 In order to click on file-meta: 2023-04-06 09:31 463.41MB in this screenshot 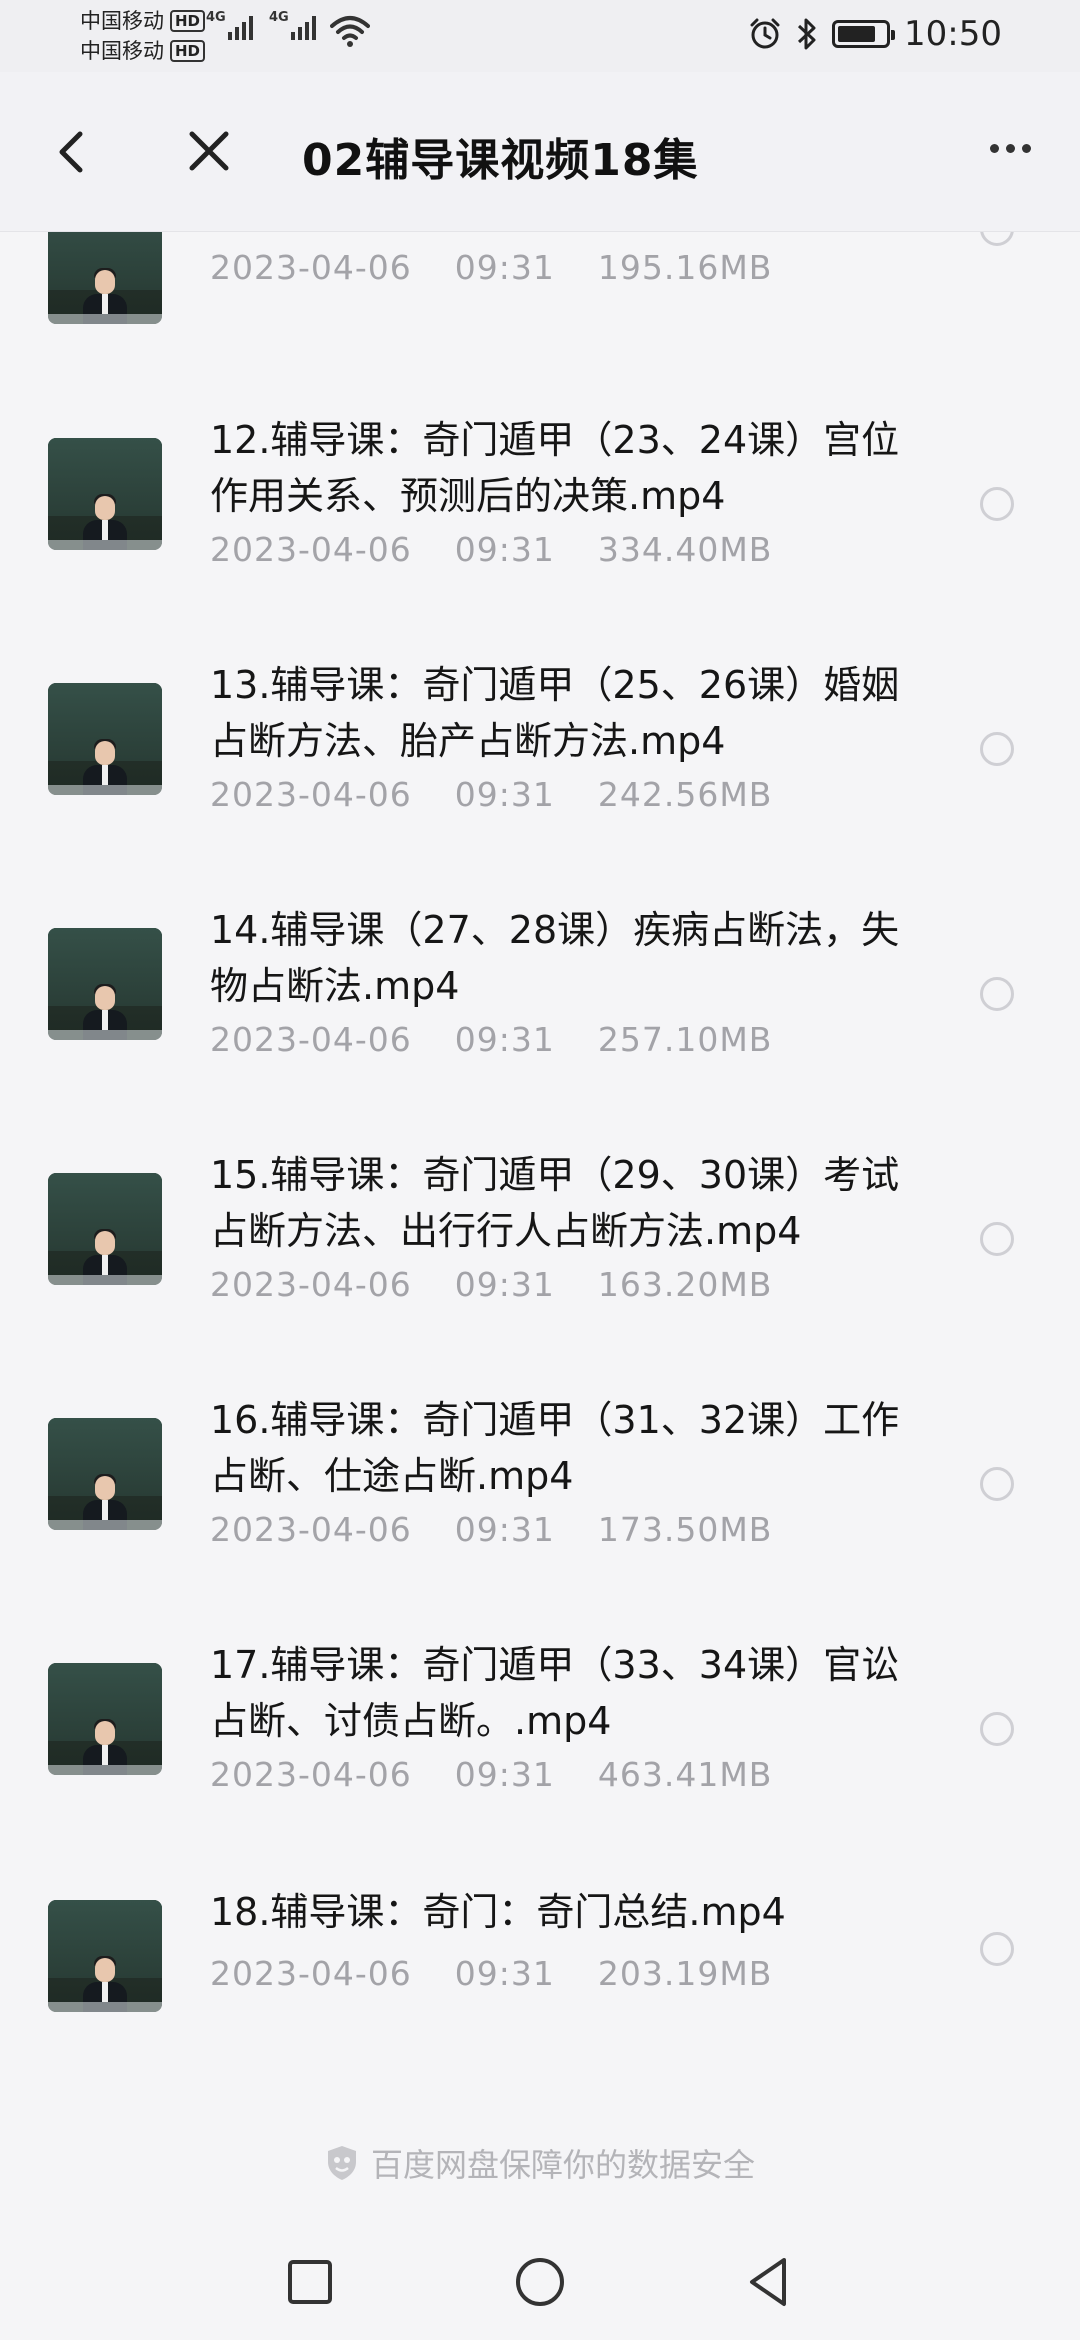, I will do `click(491, 1774)`.